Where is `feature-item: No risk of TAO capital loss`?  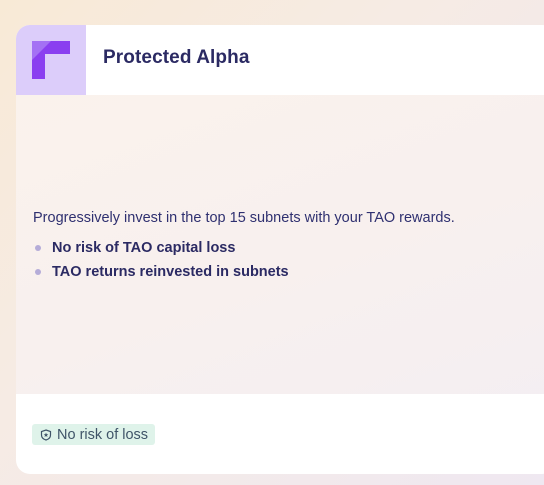
feature-item: No risk of TAO capital loss is located at coordinates (161, 248).